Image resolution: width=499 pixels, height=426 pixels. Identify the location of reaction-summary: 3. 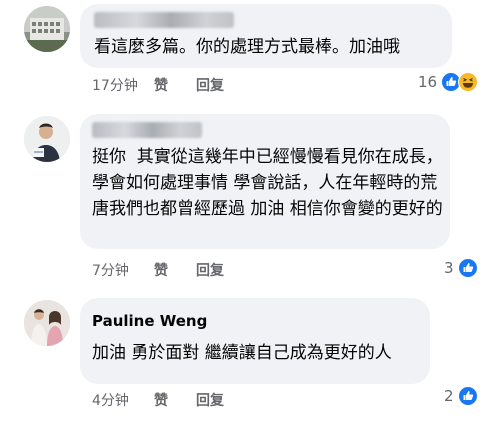
(461, 268).